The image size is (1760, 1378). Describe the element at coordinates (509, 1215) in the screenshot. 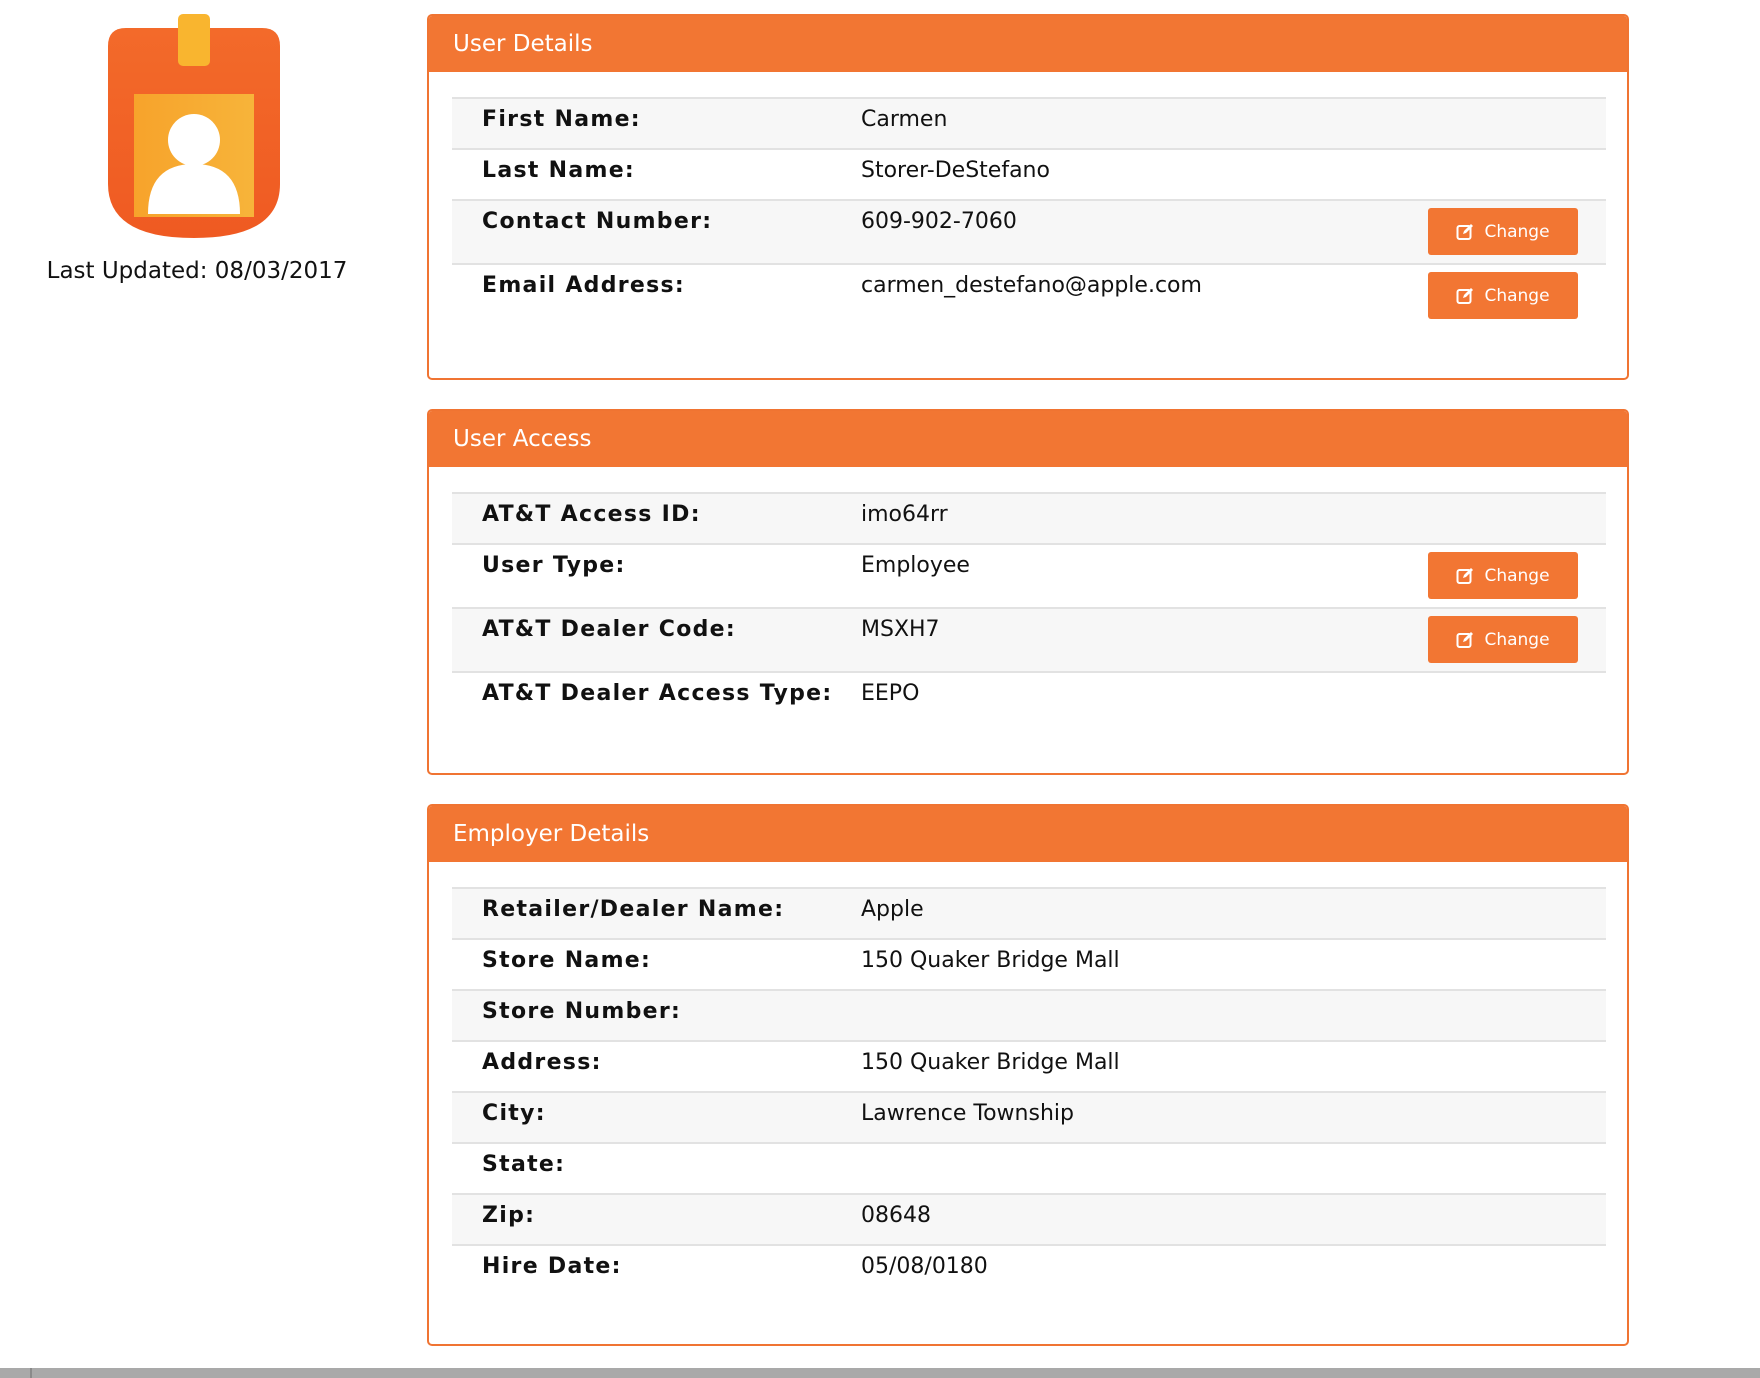

I see `field-label: Zip:` at that location.